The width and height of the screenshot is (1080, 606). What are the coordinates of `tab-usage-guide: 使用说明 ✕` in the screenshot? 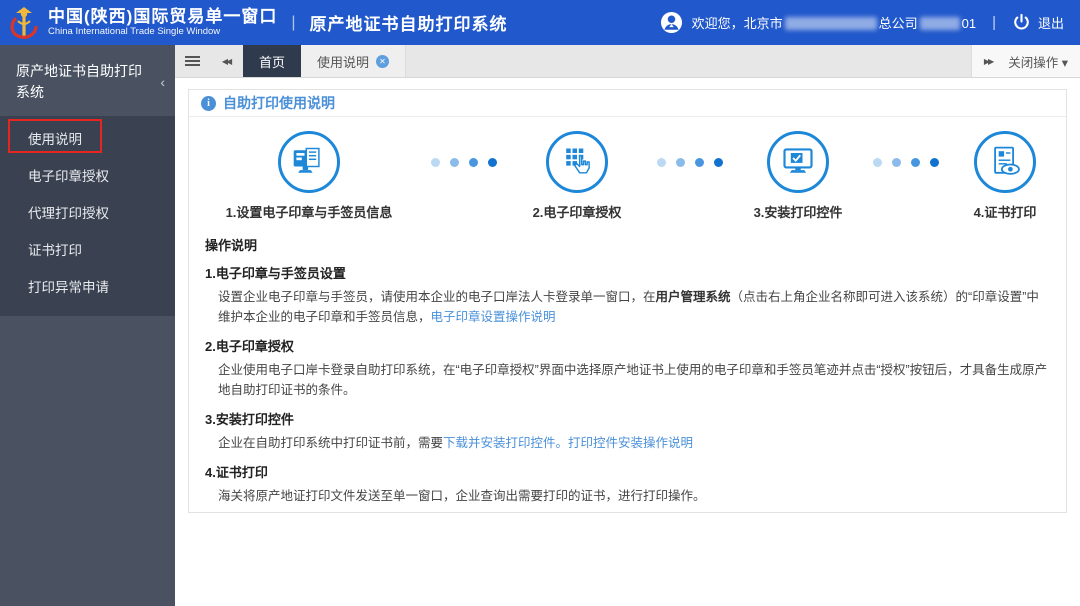 It's located at (354, 61).